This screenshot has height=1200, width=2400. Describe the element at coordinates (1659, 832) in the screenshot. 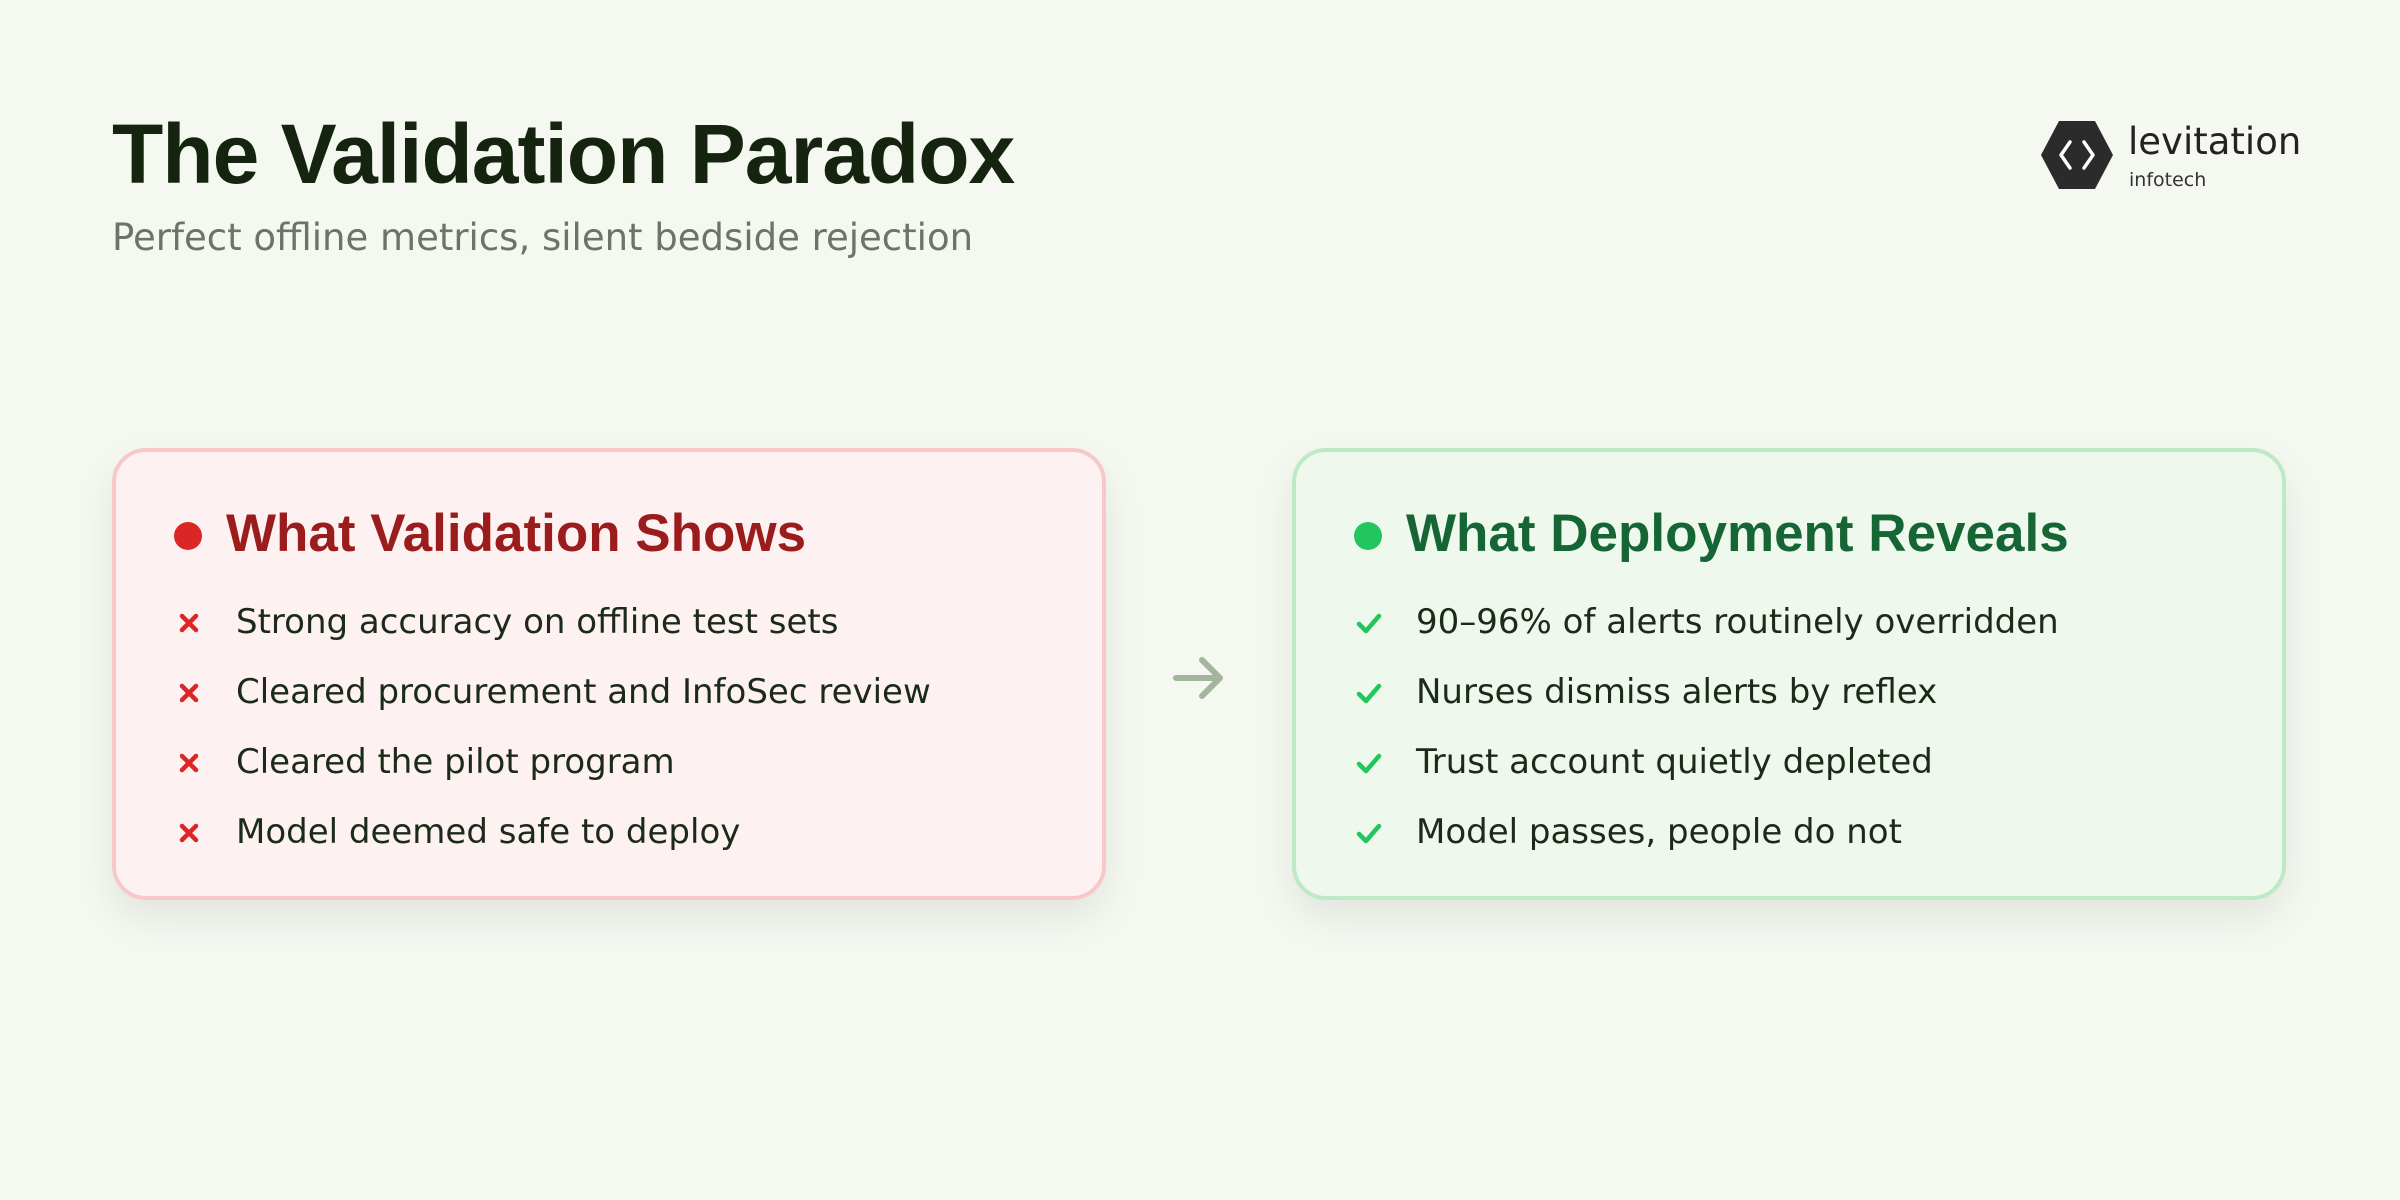

I see `list-item-text: Model passes, people do not` at that location.